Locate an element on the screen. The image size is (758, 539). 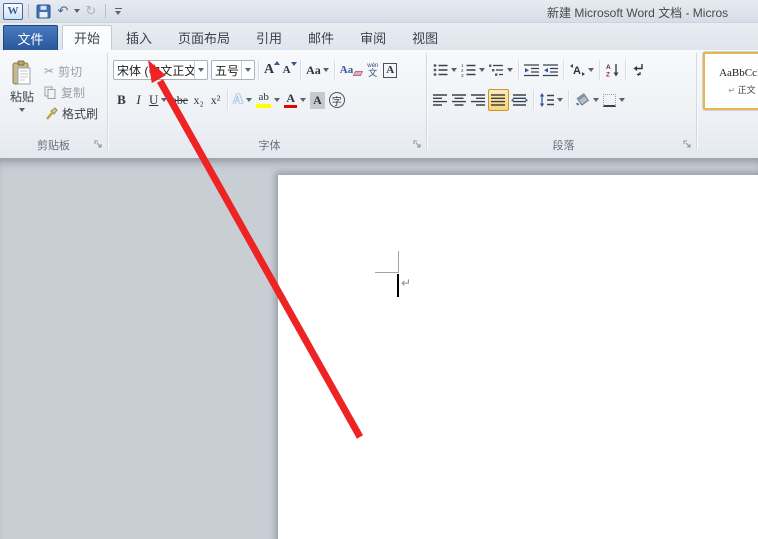
window-title: 新建 Microsoft Word 文档 - Micros is located at coordinates (638, 13).